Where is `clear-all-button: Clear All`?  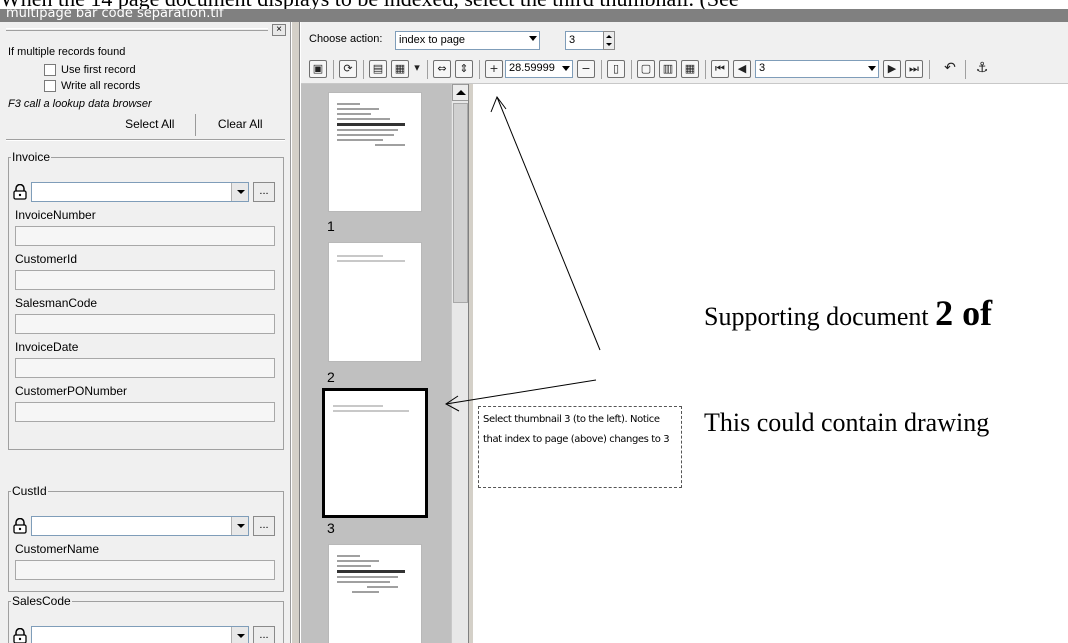 clear-all-button: Clear All is located at coordinates (241, 125).